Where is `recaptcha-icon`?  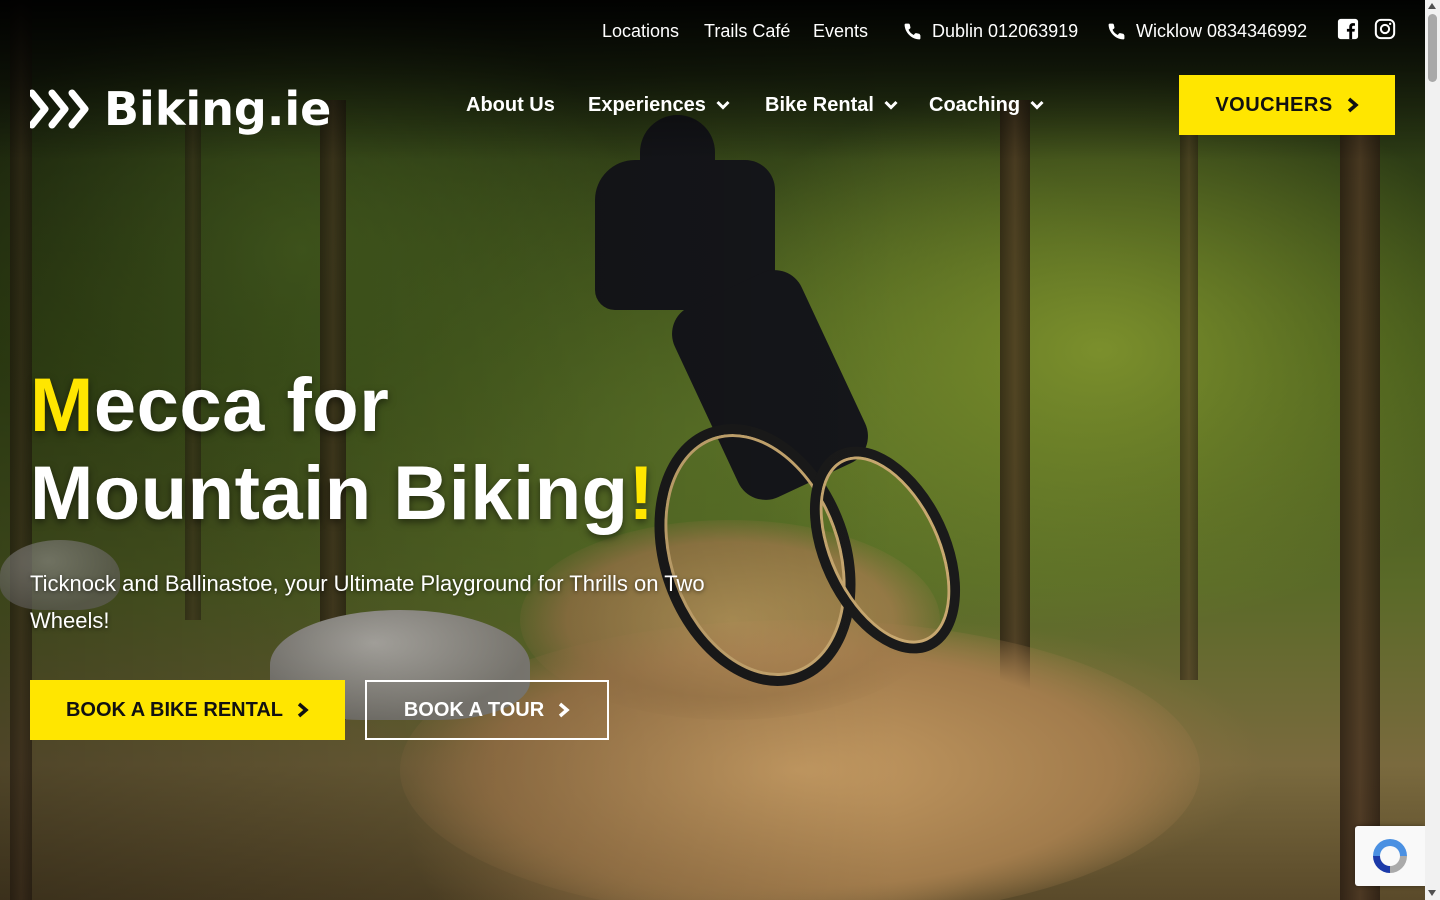
recaptcha-icon is located at coordinates (1390, 856).